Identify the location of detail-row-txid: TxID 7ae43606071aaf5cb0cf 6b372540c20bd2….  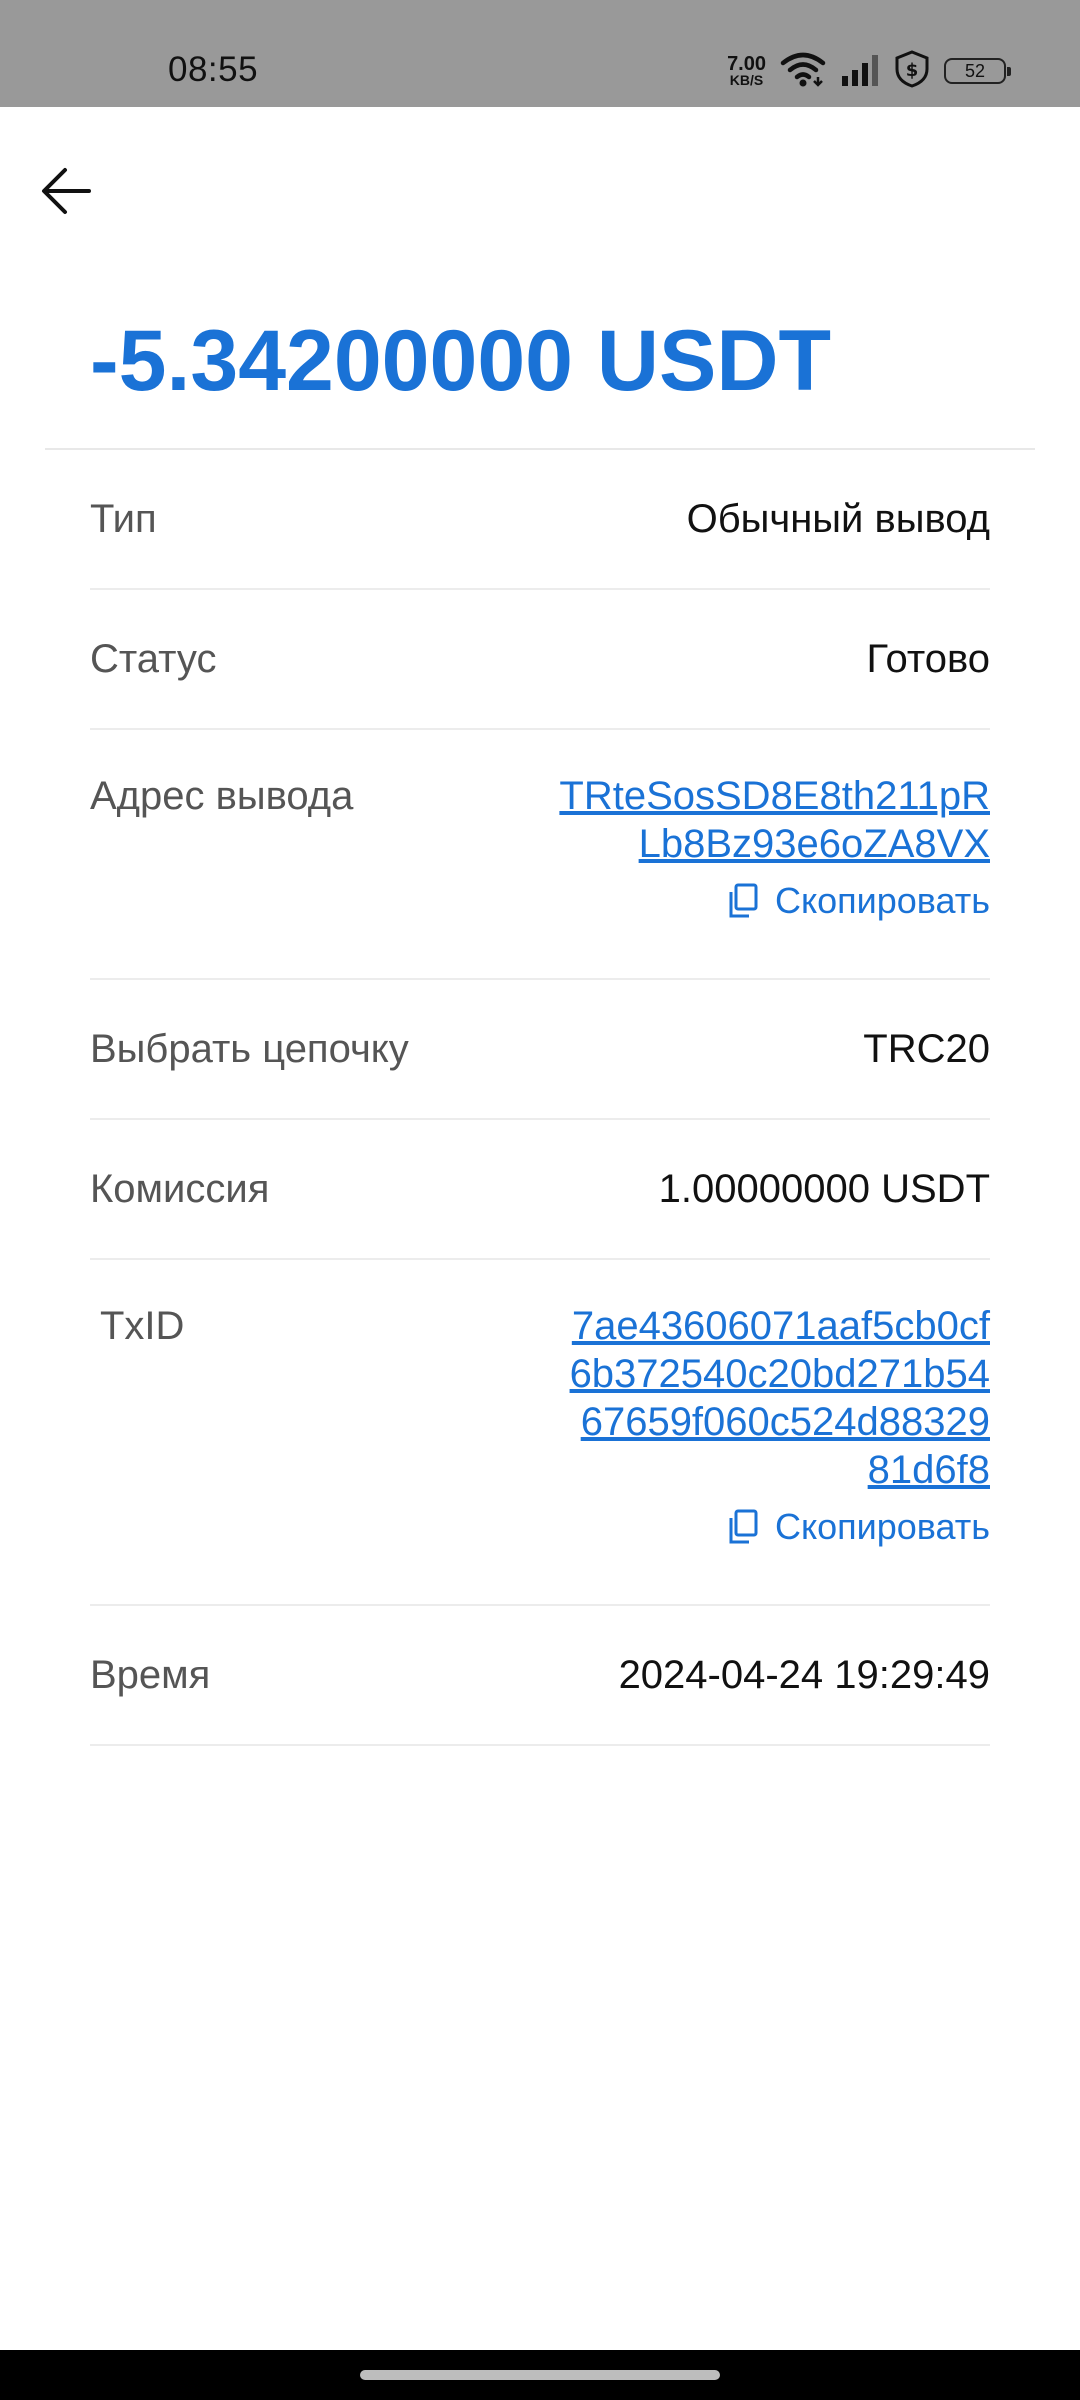
(540, 1433).